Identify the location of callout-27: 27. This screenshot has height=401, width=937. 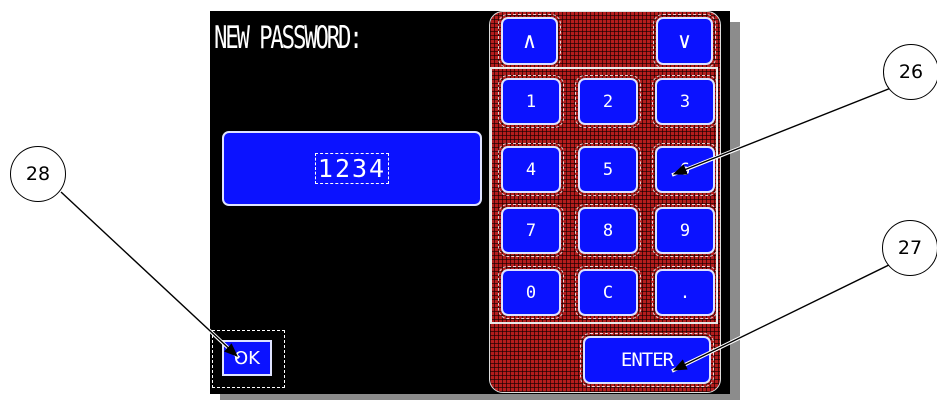
(909, 248).